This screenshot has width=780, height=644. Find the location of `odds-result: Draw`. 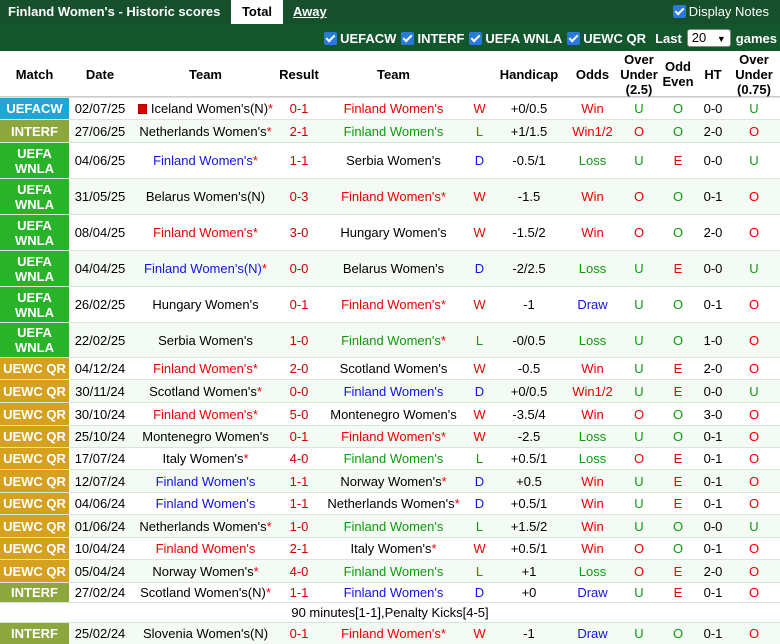

odds-result: Draw is located at coordinates (592, 633).